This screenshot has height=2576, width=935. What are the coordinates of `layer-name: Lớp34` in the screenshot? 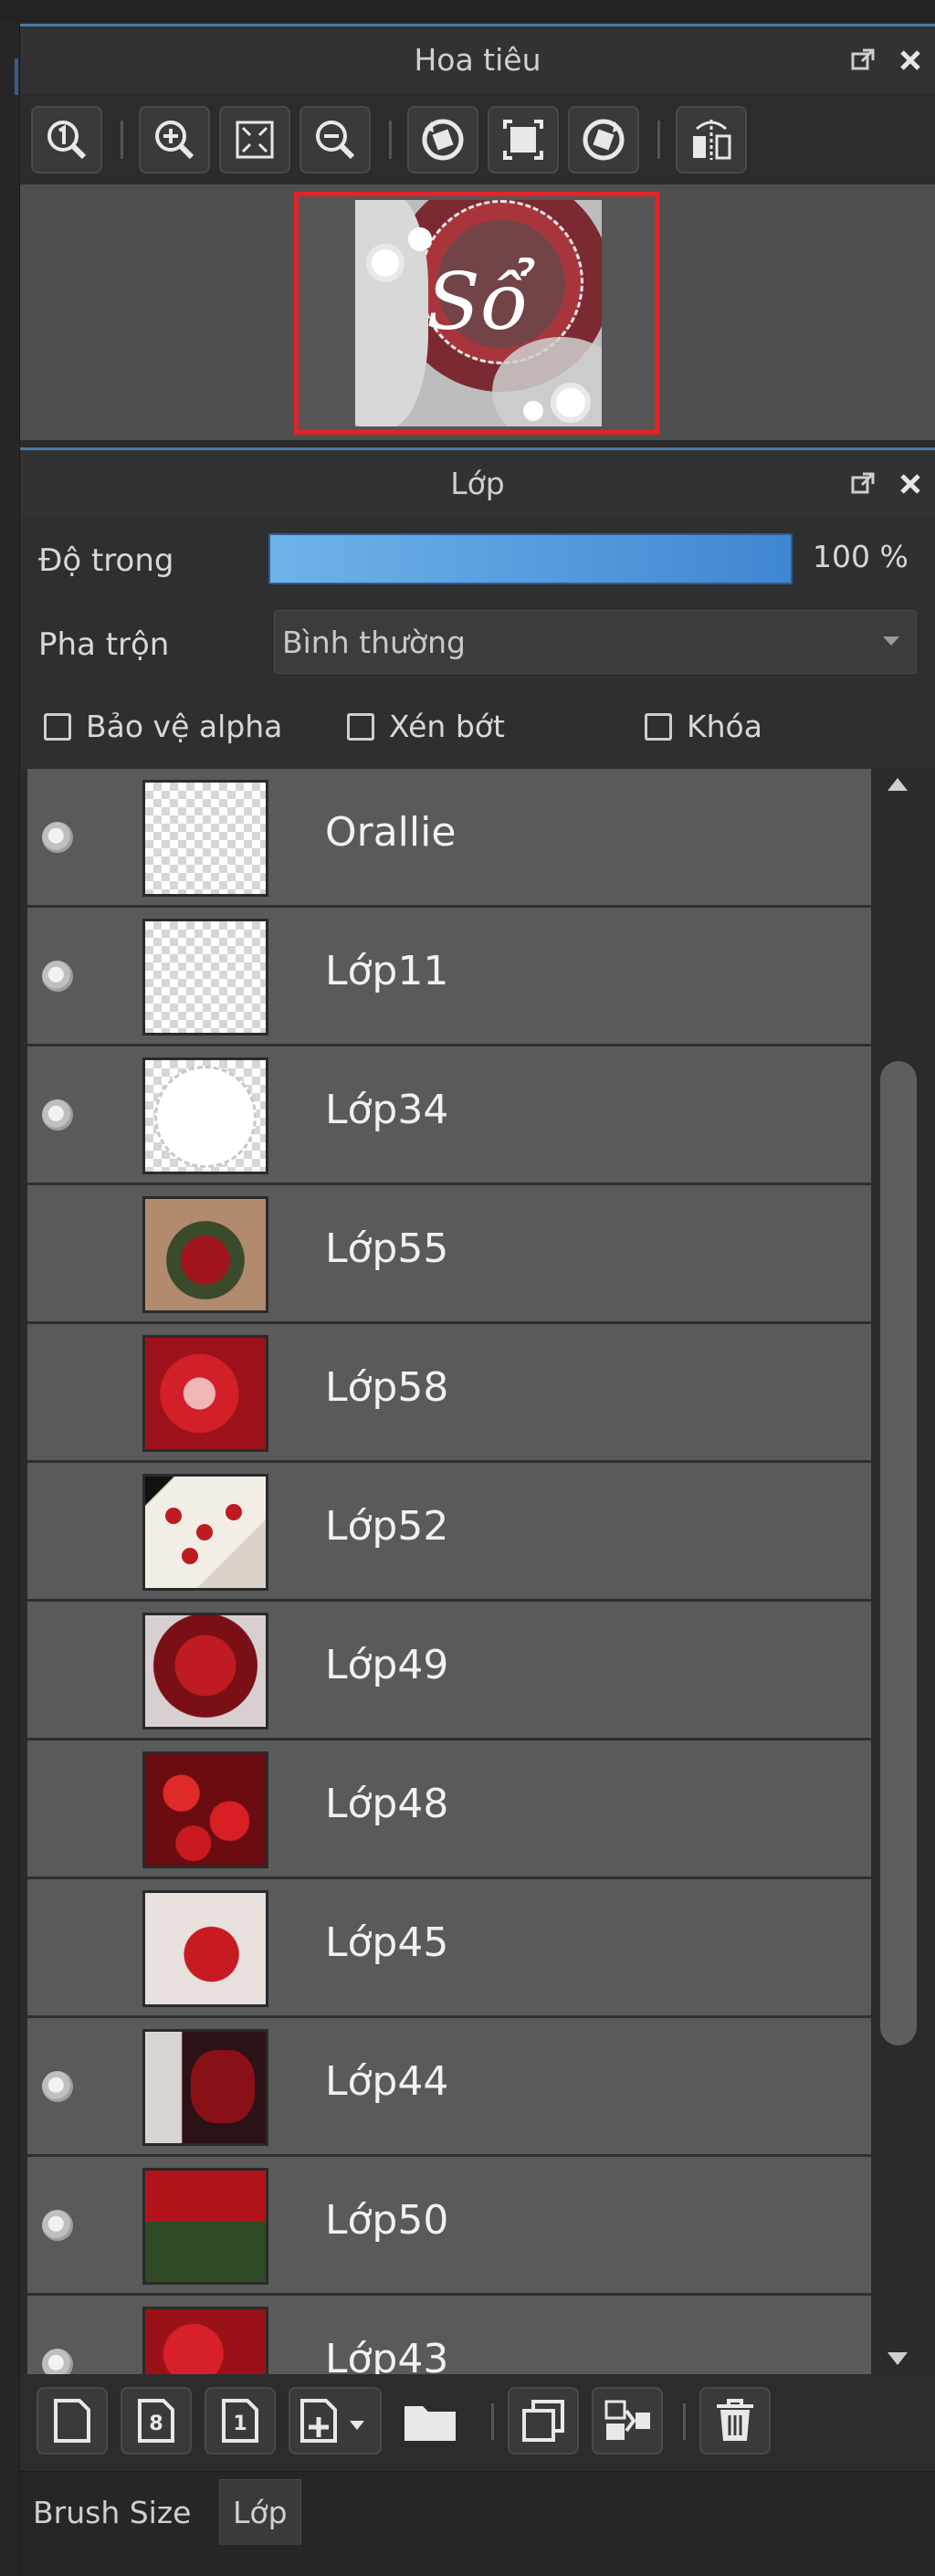 It's located at (387, 1110).